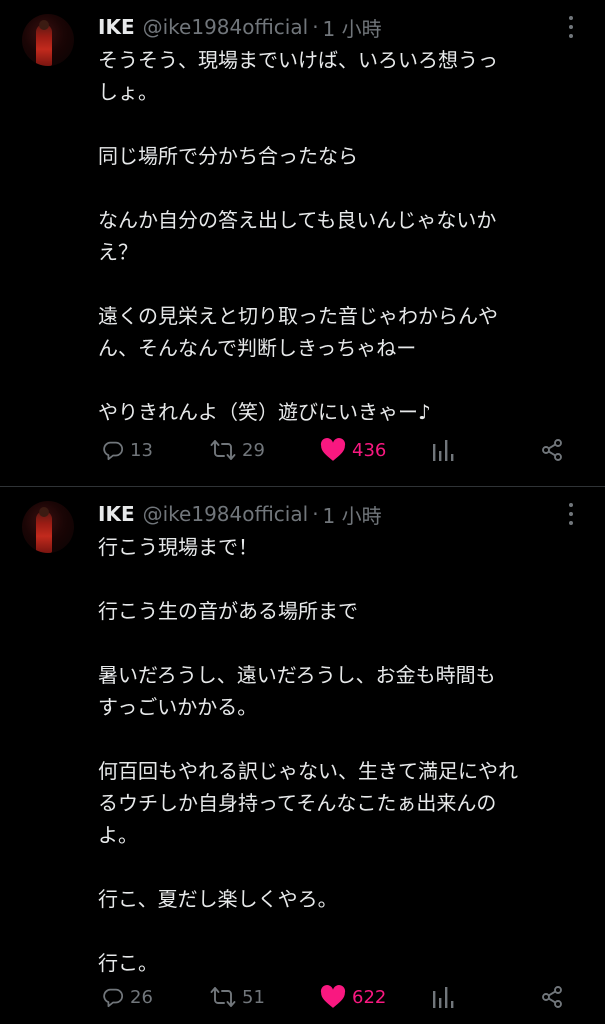 The image size is (605, 1024). What do you see at coordinates (297, 803) in the screenshot?
I see `tweet-text-line: るウチしか自身持ってそんなこたぁ出来んの` at bounding box center [297, 803].